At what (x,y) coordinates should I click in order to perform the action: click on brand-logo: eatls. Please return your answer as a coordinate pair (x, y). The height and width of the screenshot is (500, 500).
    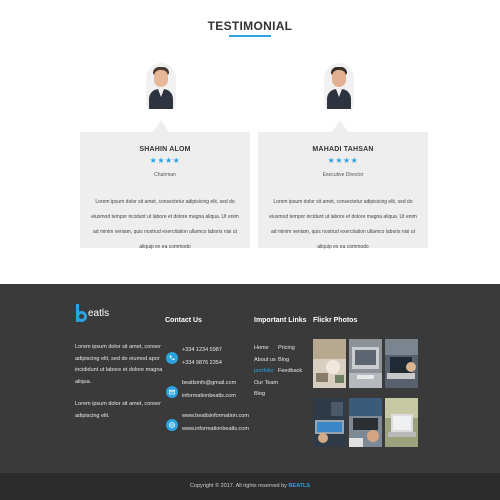
    Looking at the image, I should click on (95, 313).